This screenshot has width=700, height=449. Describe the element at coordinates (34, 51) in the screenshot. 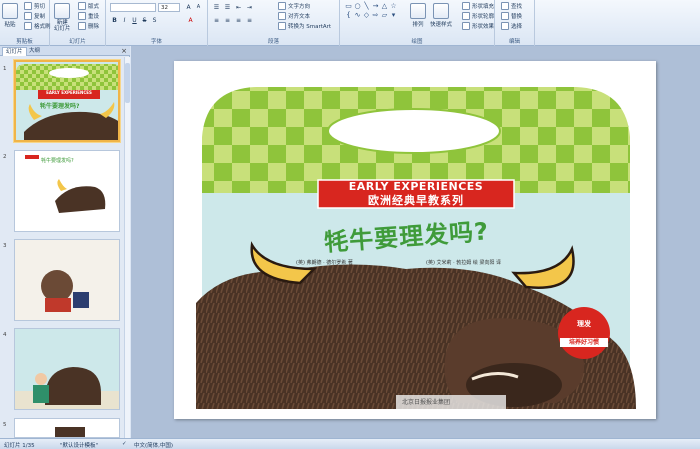

I see `tab-outline: 大纲` at that location.